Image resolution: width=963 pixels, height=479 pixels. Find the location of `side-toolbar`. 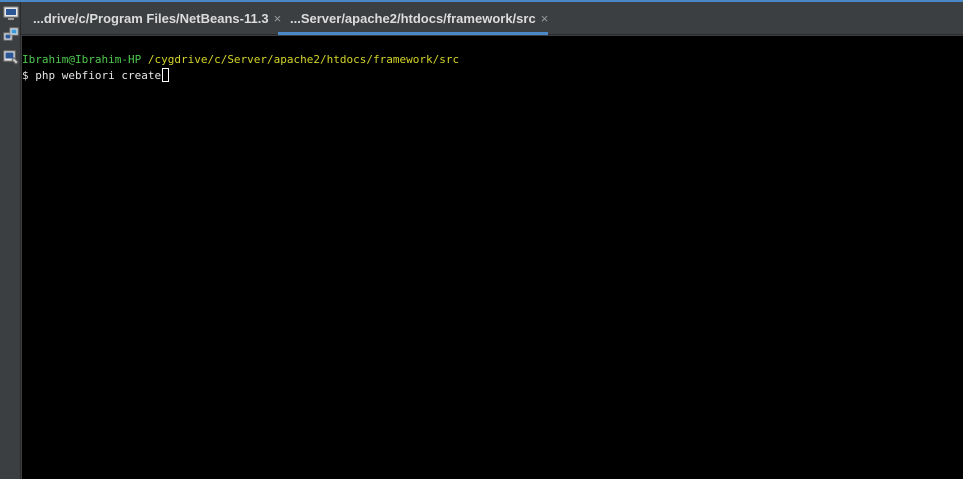

side-toolbar is located at coordinates (10, 240).